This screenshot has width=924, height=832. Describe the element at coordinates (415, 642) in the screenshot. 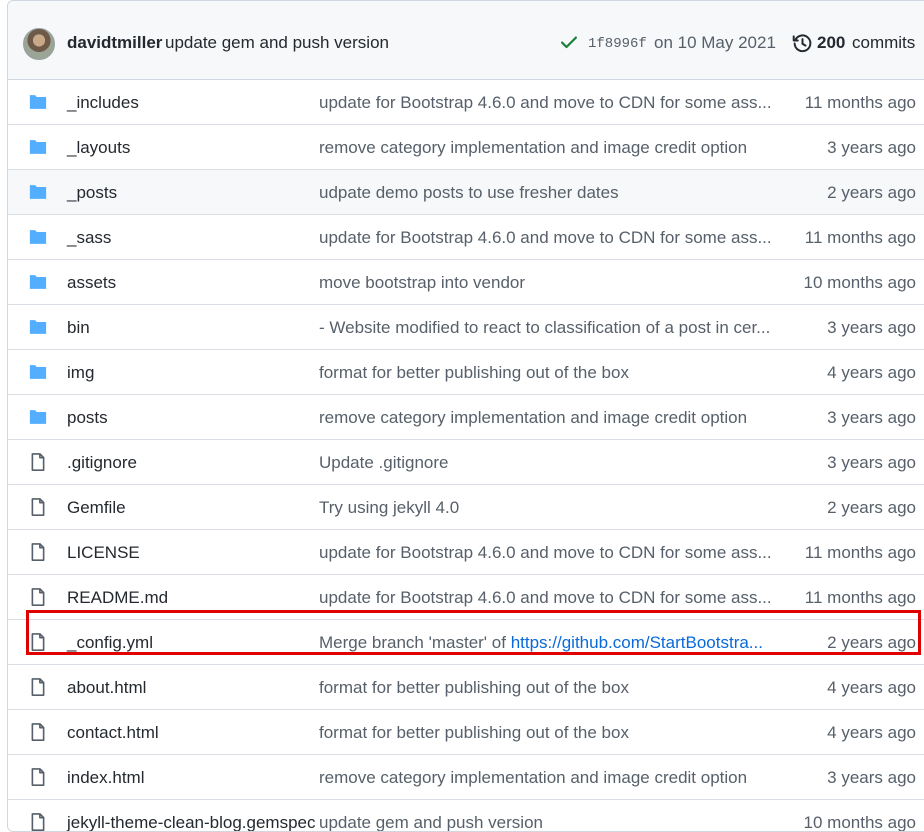

I see `commit-message-text: Merge branch 'master' of` at that location.